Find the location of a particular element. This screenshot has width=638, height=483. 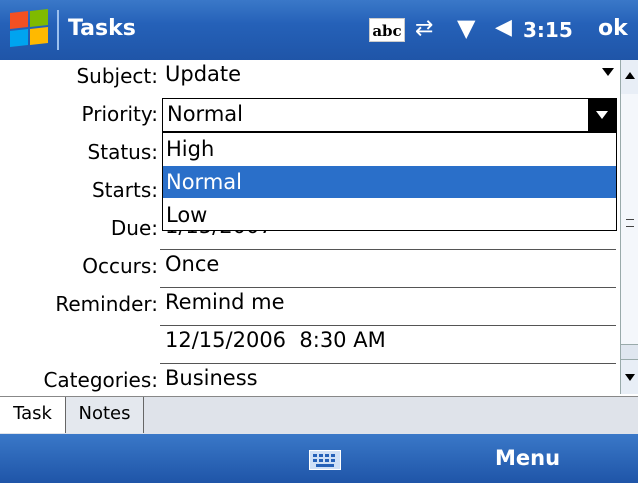

priority-dropdown-list: High Normal Low is located at coordinates (389, 181).